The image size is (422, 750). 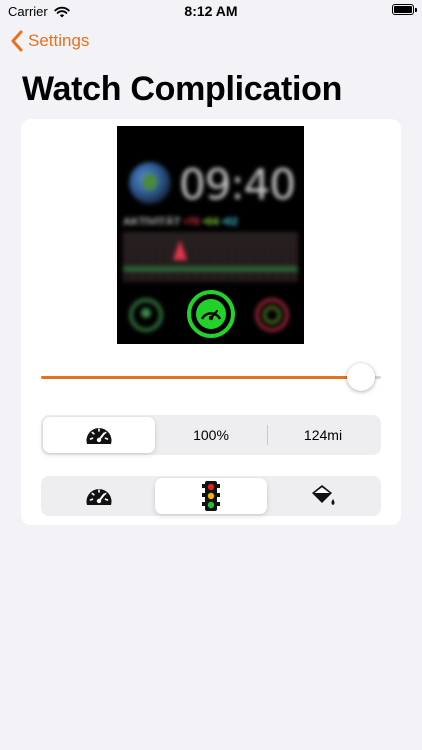 I want to click on segment-distance-label: 124mi, so click(x=323, y=435).